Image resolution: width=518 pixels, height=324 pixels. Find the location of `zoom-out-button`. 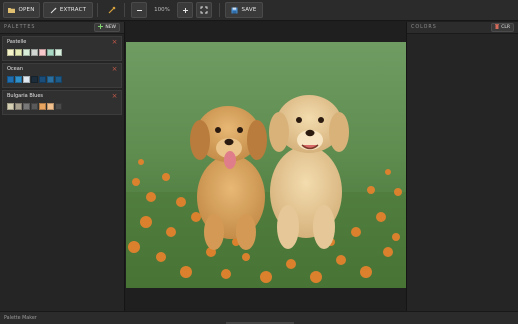

zoom-out-button is located at coordinates (139, 10).